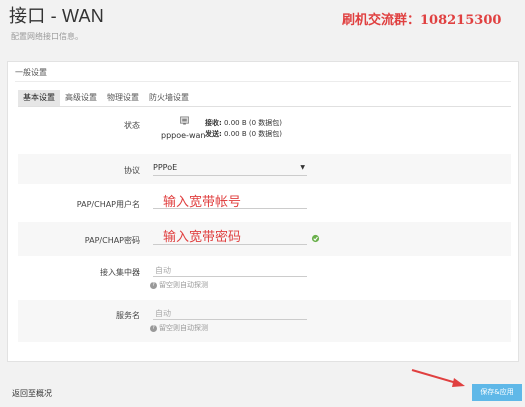  Describe the element at coordinates (264, 278) in the screenshot. I see `concentrator-row: 接入集中器 ?留空则自动探测` at that location.